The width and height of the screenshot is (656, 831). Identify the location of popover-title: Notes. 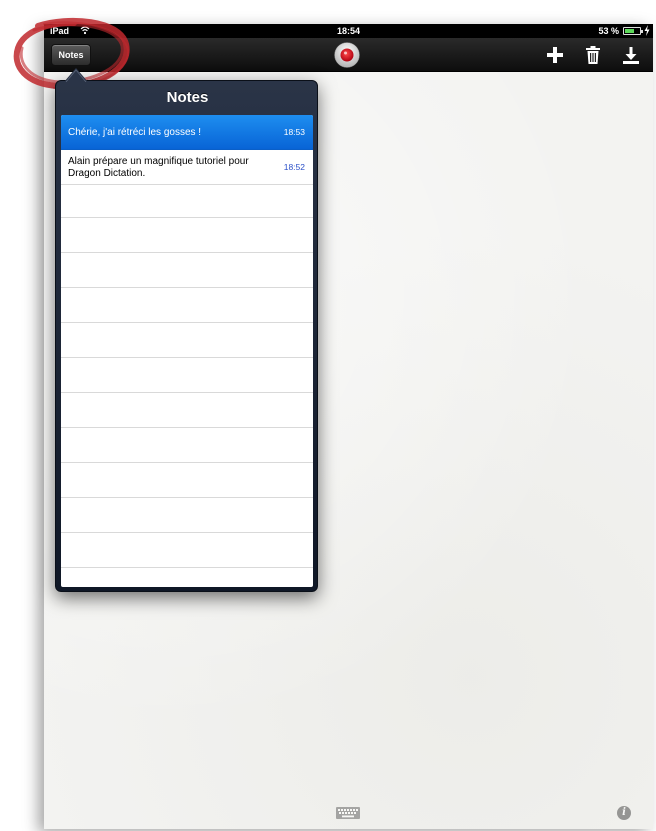
(187, 97).